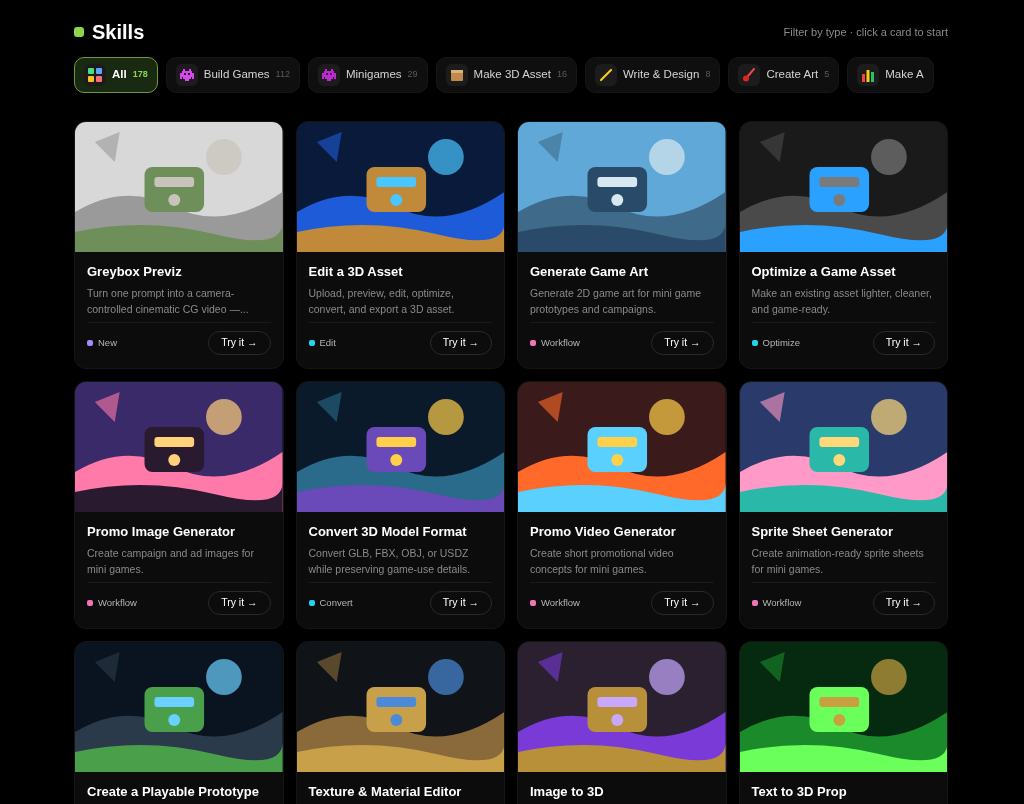 Image resolution: width=1024 pixels, height=804 pixels. What do you see at coordinates (865, 32) in the screenshot?
I see `hint-text: Filter by type · click a card to start` at bounding box center [865, 32].